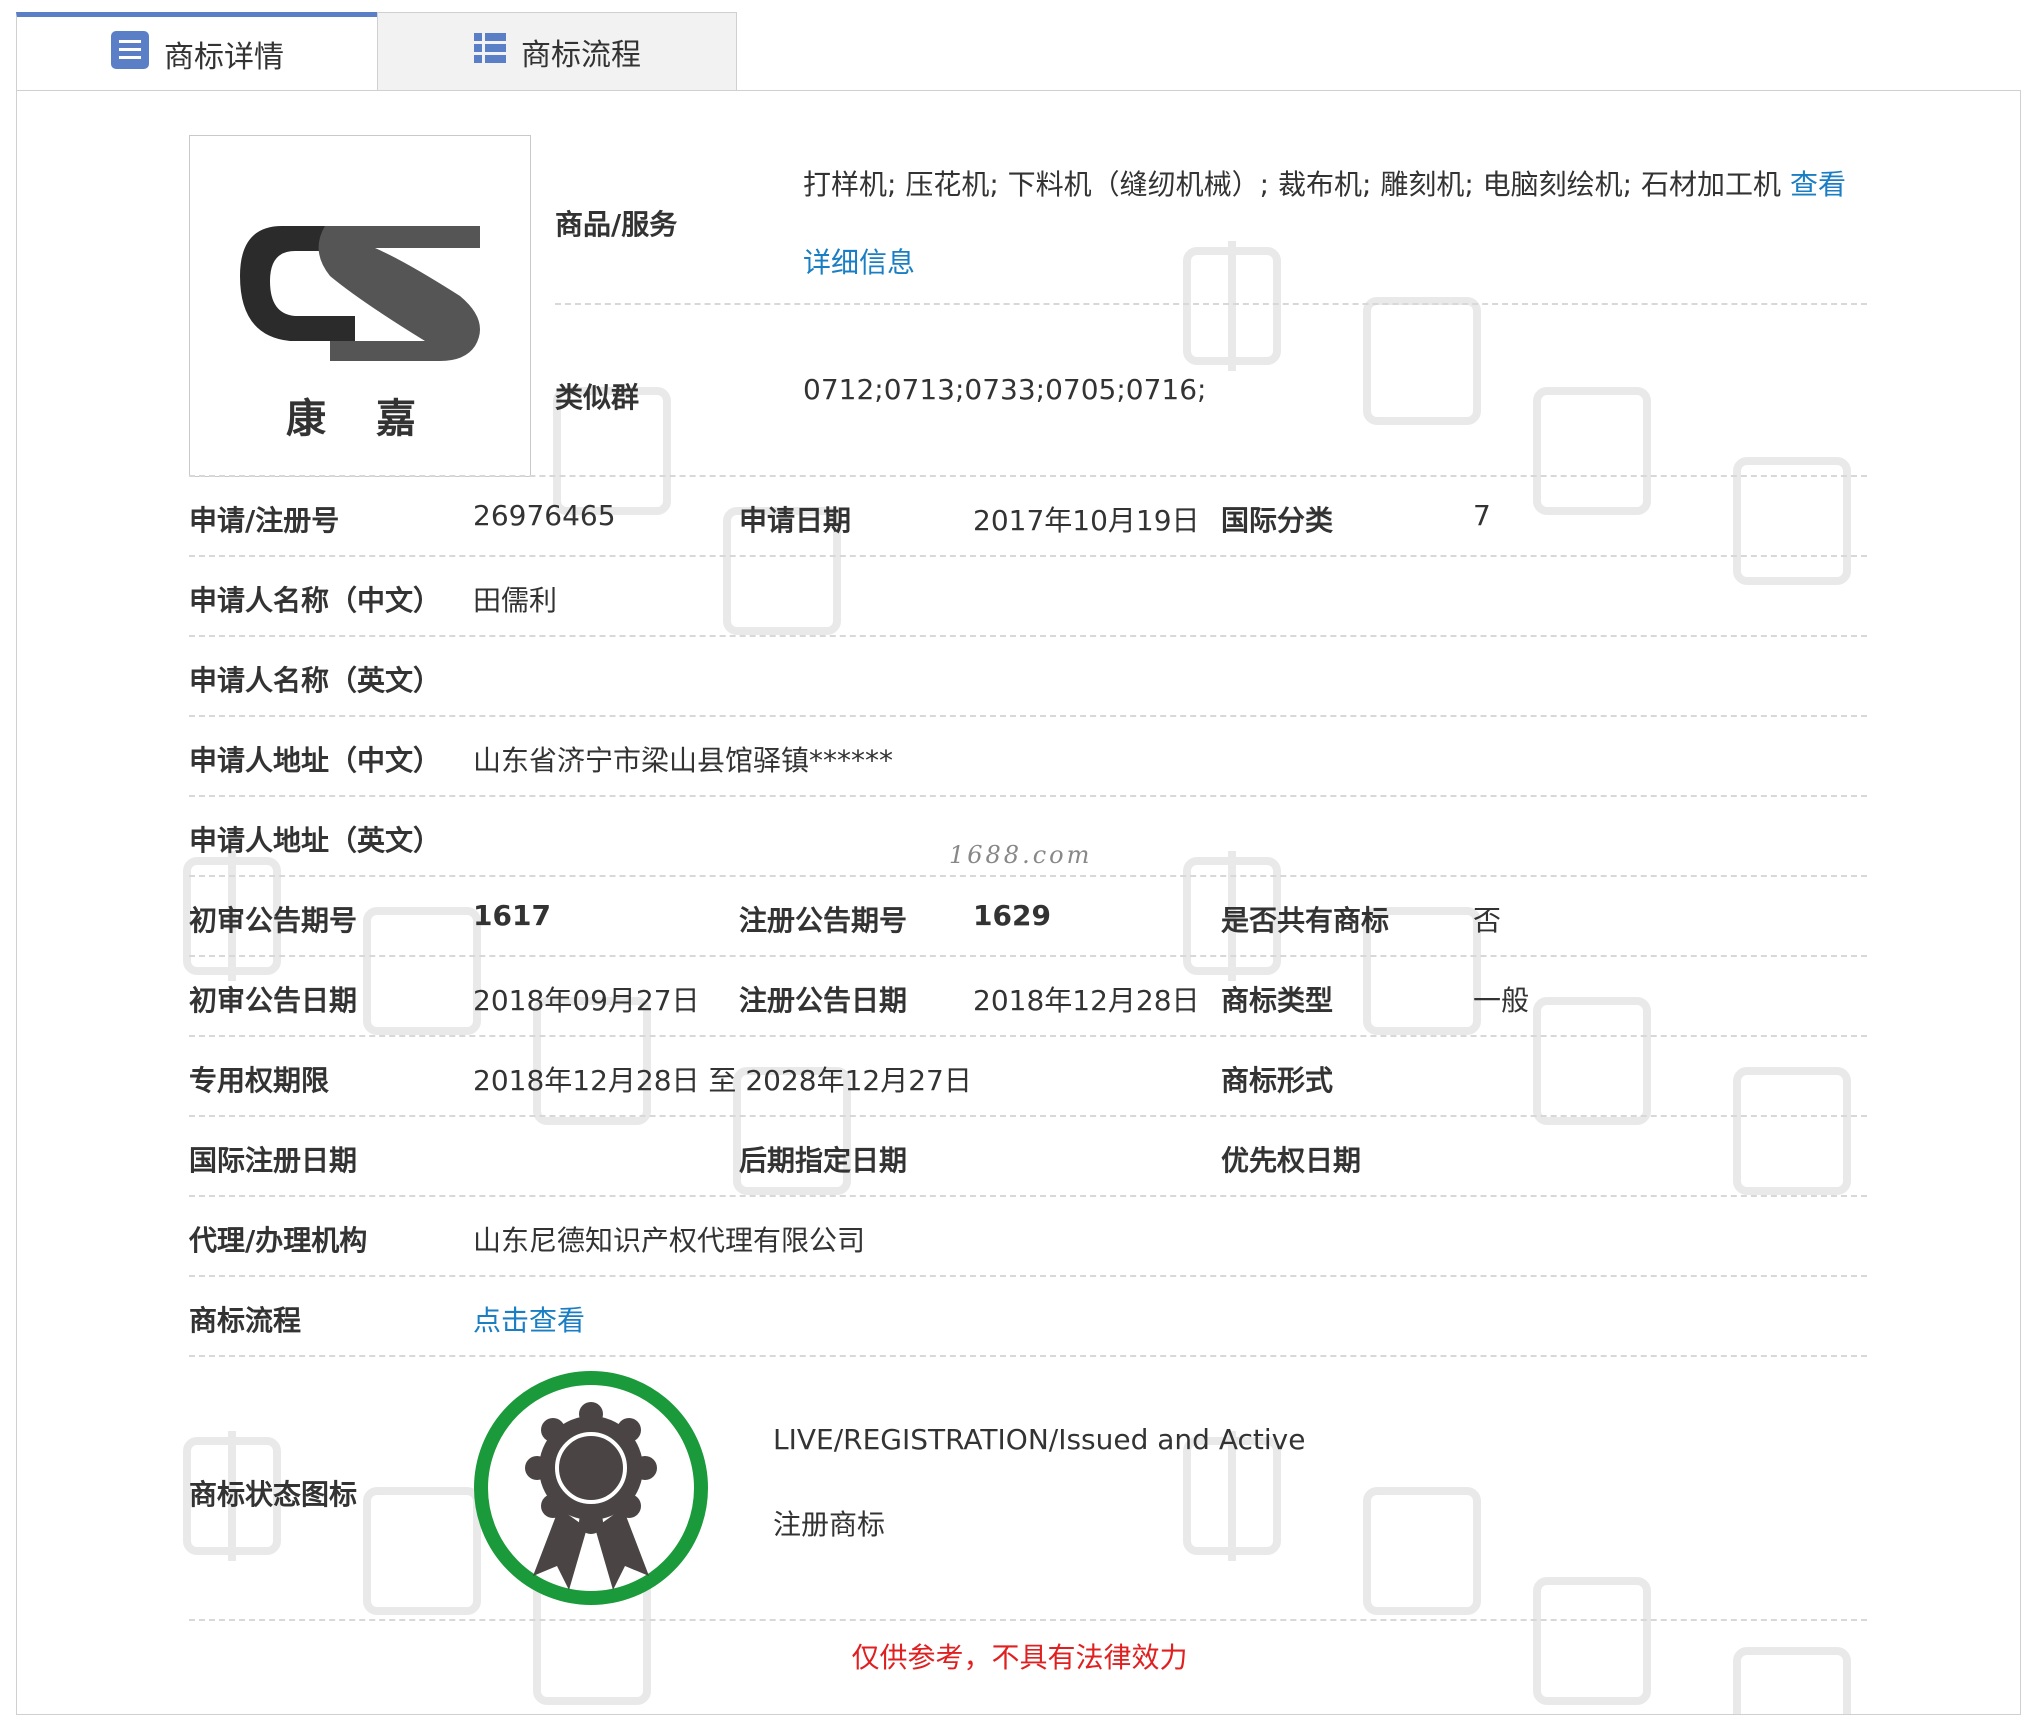 This screenshot has height=1715, width=2028. Describe the element at coordinates (273, 920) in the screenshot. I see `prelim-no-label: 初审公告期号` at that location.